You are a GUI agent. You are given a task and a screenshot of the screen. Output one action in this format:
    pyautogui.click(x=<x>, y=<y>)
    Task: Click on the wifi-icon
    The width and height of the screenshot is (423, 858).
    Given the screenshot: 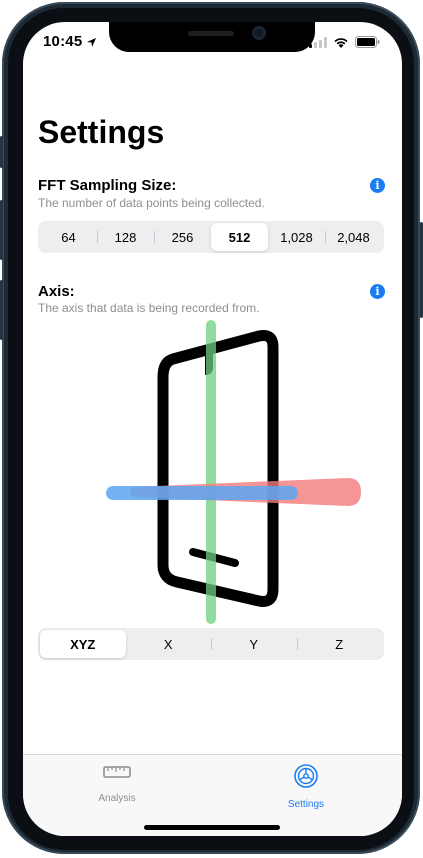 What is the action you would take?
    pyautogui.click(x=341, y=44)
    